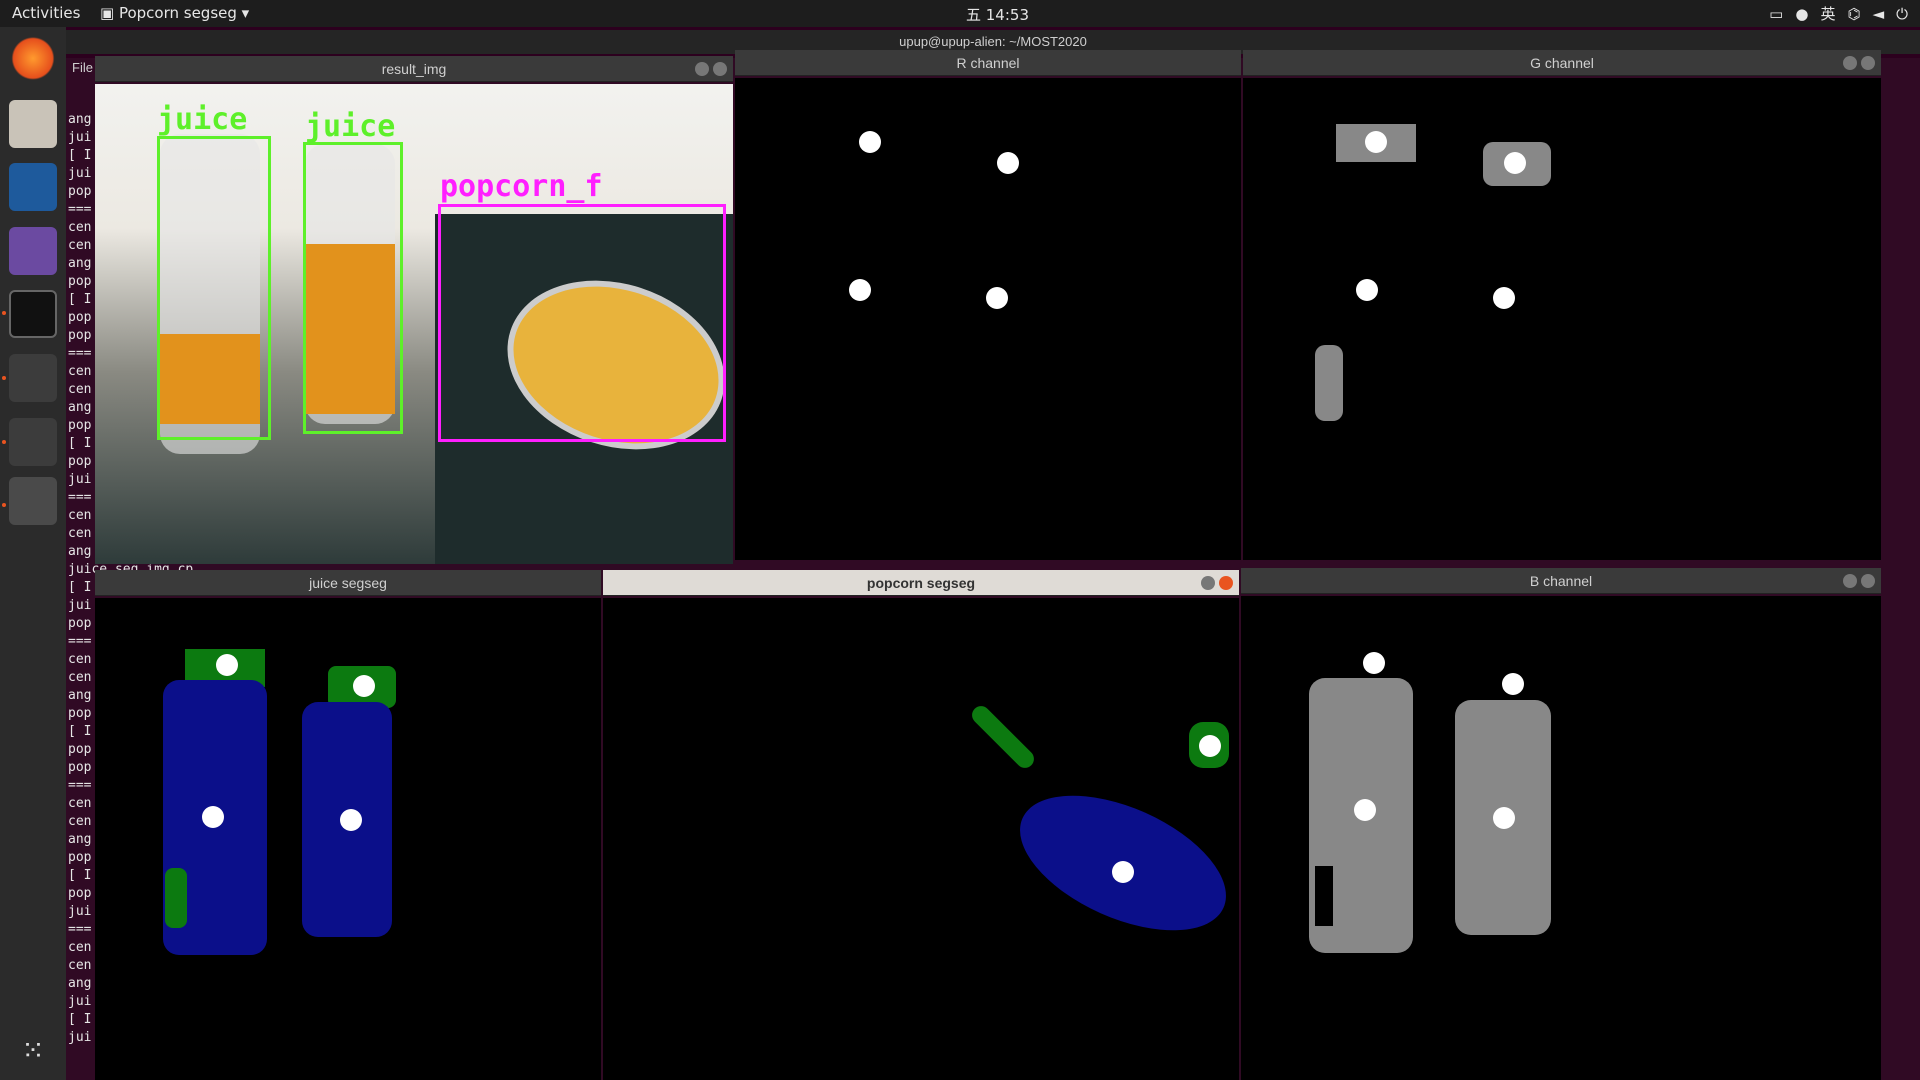 Image resolution: width=1920 pixels, height=1080 pixels. What do you see at coordinates (82, 67) in the screenshot?
I see `file-menu: File` at bounding box center [82, 67].